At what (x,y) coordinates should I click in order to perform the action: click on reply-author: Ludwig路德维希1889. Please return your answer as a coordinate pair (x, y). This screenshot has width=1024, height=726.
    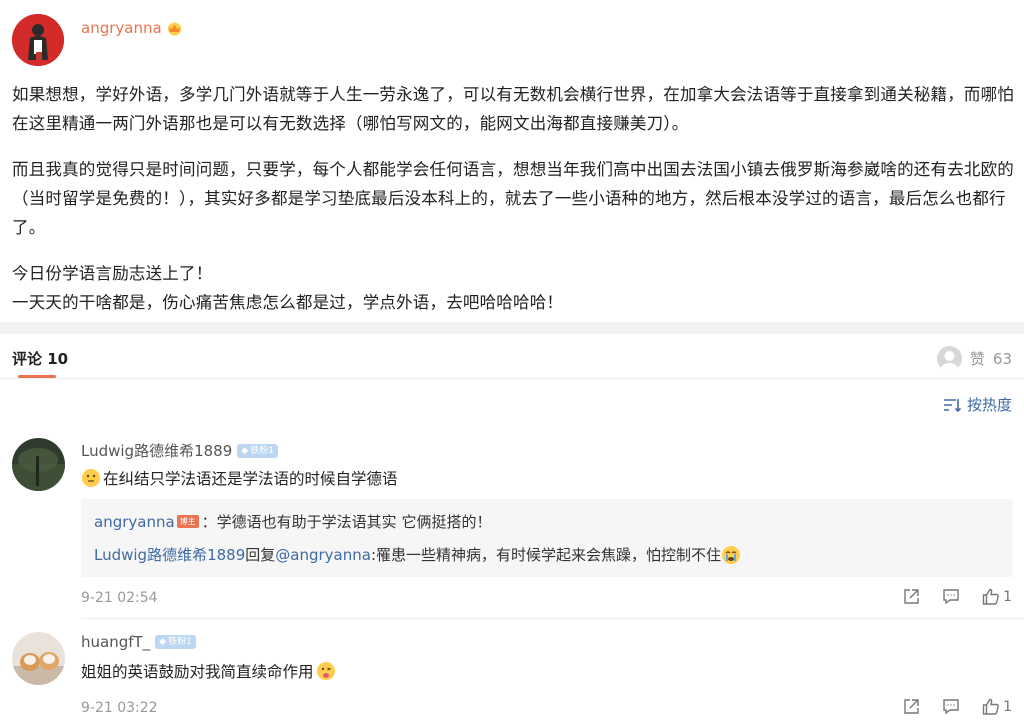
    Looking at the image, I should click on (169, 554).